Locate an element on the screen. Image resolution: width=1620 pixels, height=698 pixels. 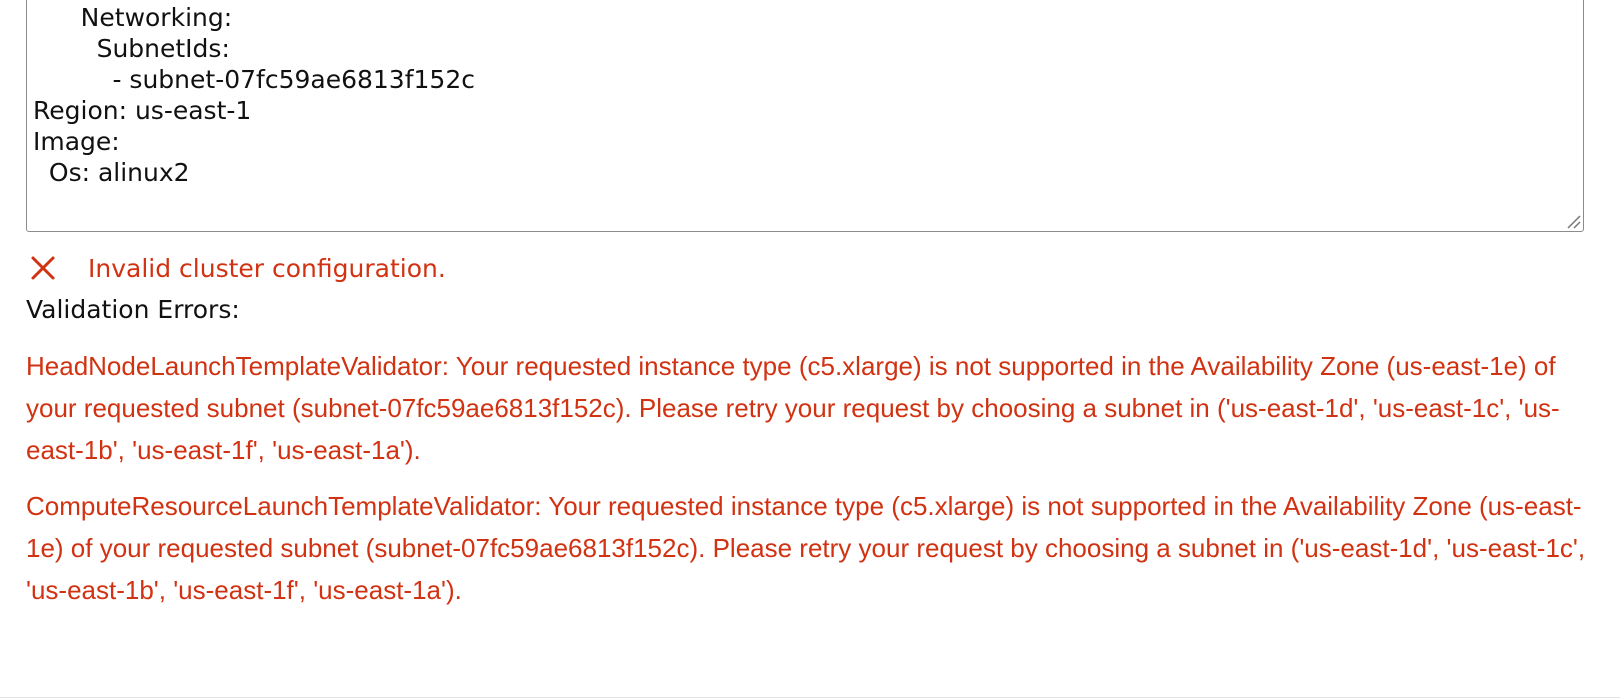
config-line: Networking: is located at coordinates (133, 17).